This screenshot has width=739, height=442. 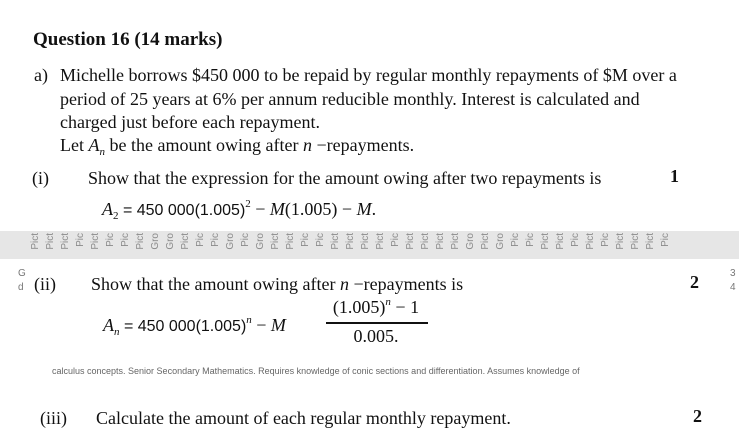 I want to click on edge-mark-right-top: 3, so click(x=733, y=273).